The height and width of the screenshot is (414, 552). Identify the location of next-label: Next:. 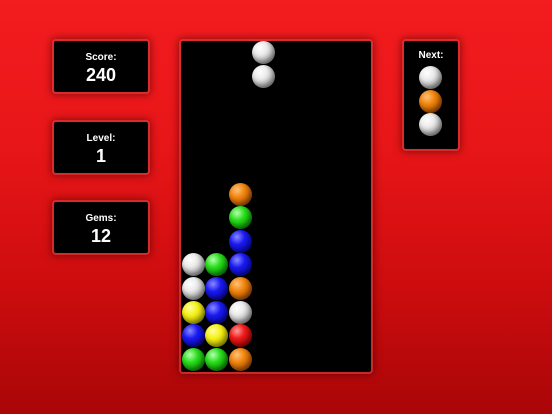
(431, 55).